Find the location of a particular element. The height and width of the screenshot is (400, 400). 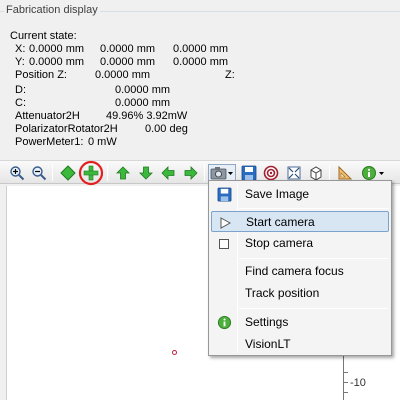

y-value-1: 0.0000 mm is located at coordinates (57, 62).